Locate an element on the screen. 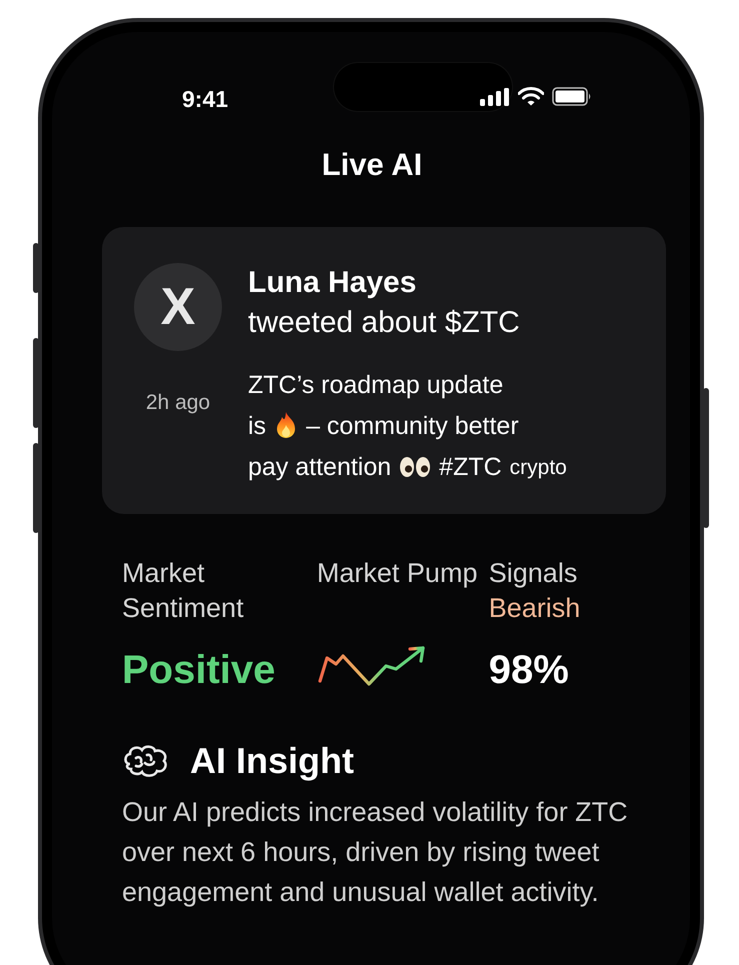  insight-title: AI Insight is located at coordinates (272, 760).